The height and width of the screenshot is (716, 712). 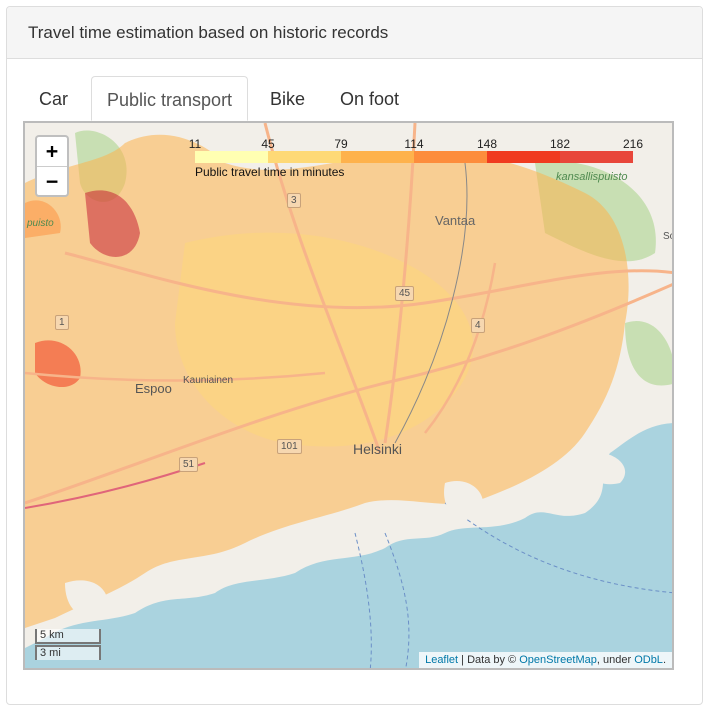 What do you see at coordinates (615, 660) in the screenshot?
I see `attribution-under: , under` at bounding box center [615, 660].